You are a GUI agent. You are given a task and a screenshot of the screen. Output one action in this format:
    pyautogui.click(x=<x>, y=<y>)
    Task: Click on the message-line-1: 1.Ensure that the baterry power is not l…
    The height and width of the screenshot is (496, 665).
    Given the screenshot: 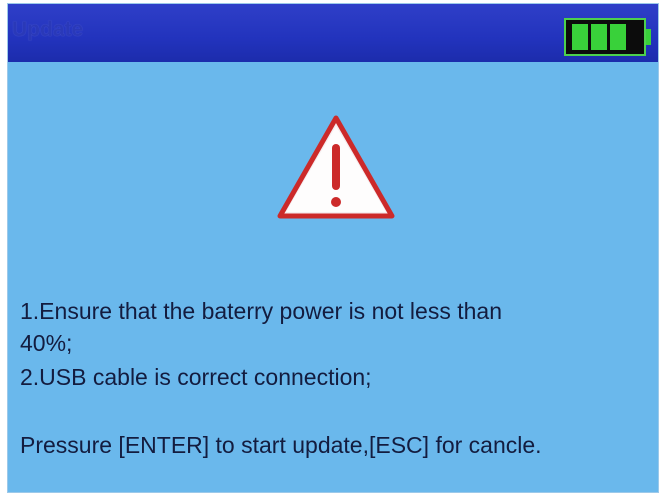 What is the action you would take?
    pyautogui.click(x=261, y=311)
    